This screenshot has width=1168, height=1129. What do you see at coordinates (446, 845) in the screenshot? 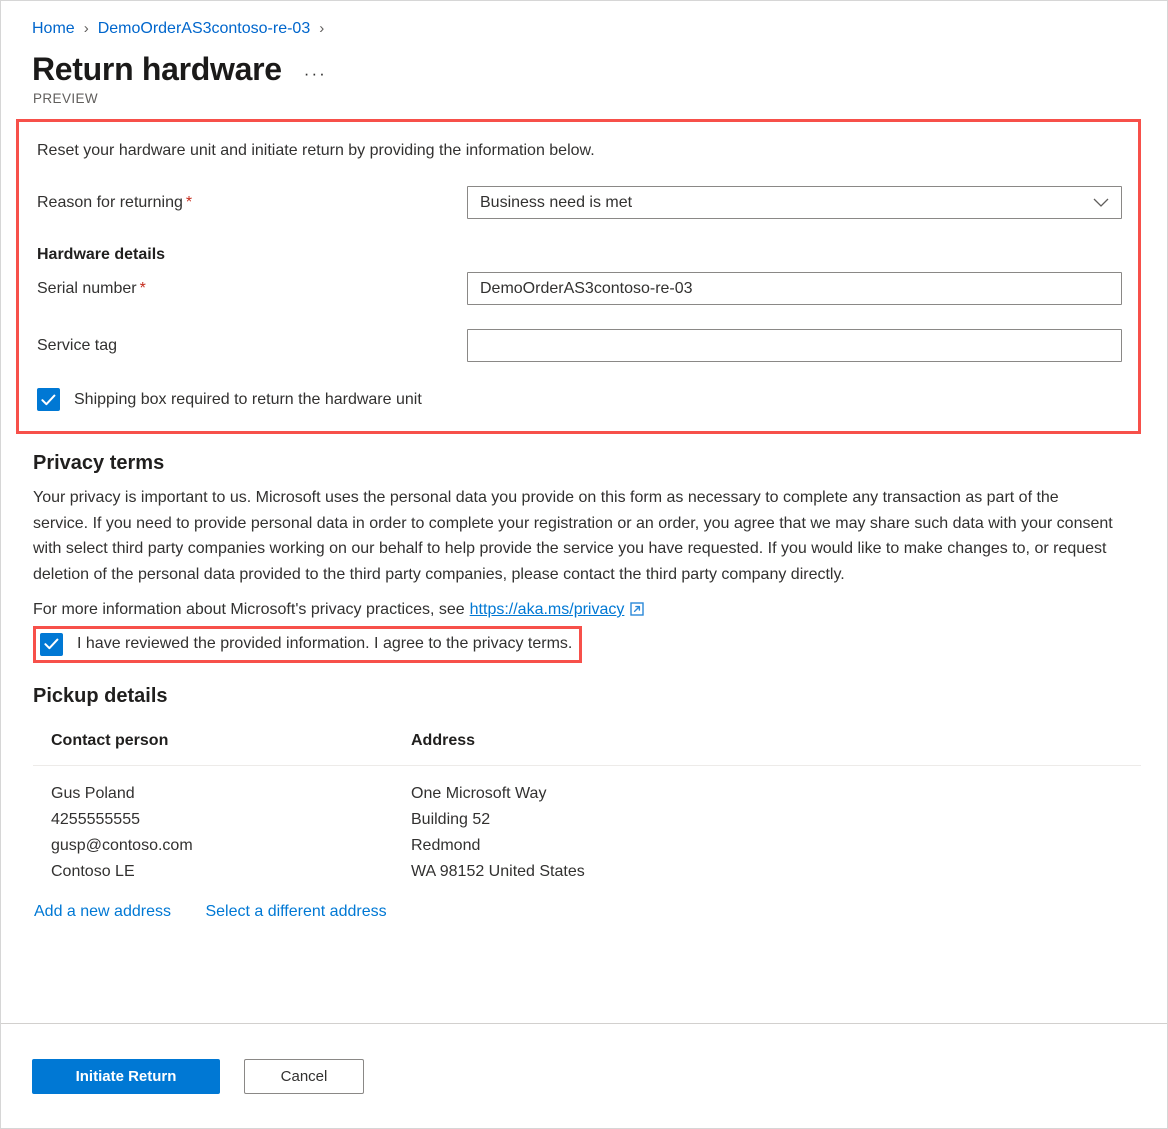
I see `address-city: Redmond` at bounding box center [446, 845].